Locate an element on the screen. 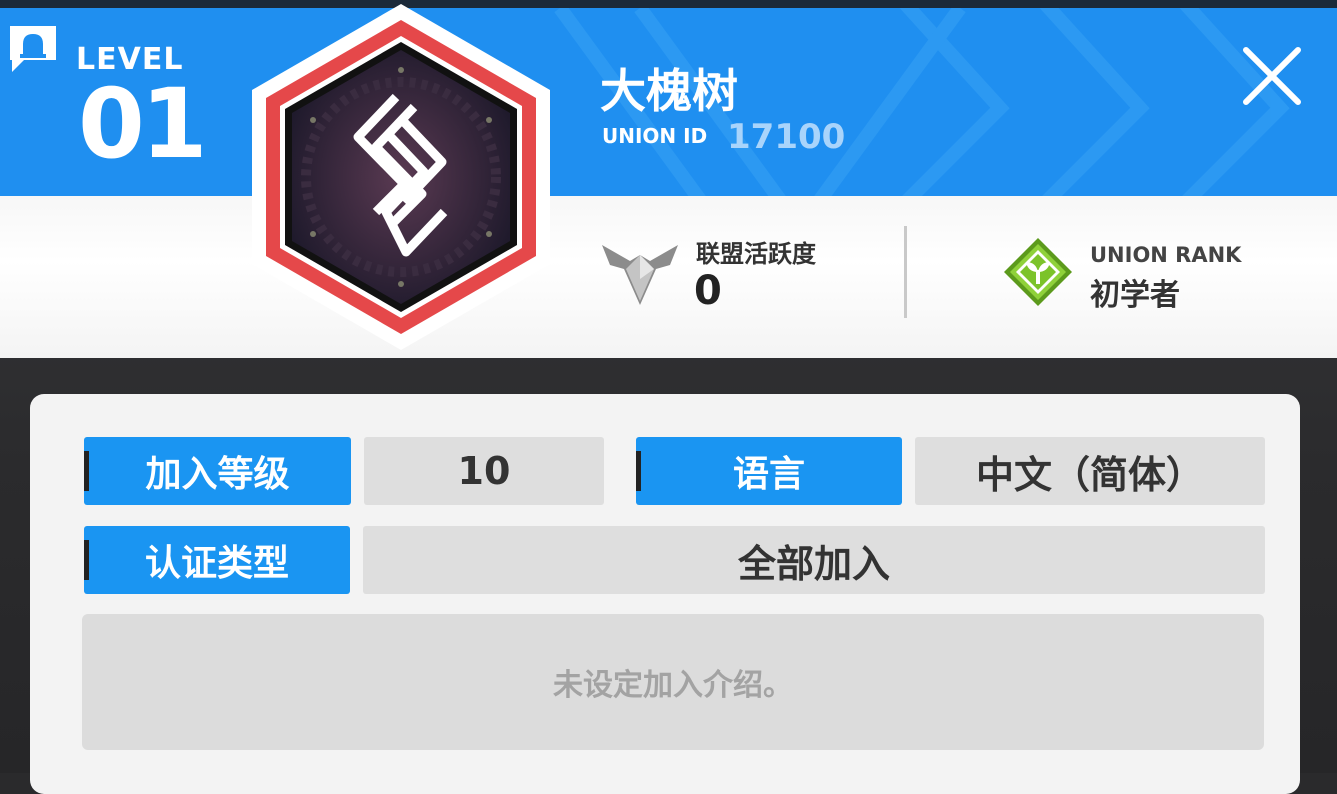  union-rank-label: UNION RANK is located at coordinates (1166, 255).